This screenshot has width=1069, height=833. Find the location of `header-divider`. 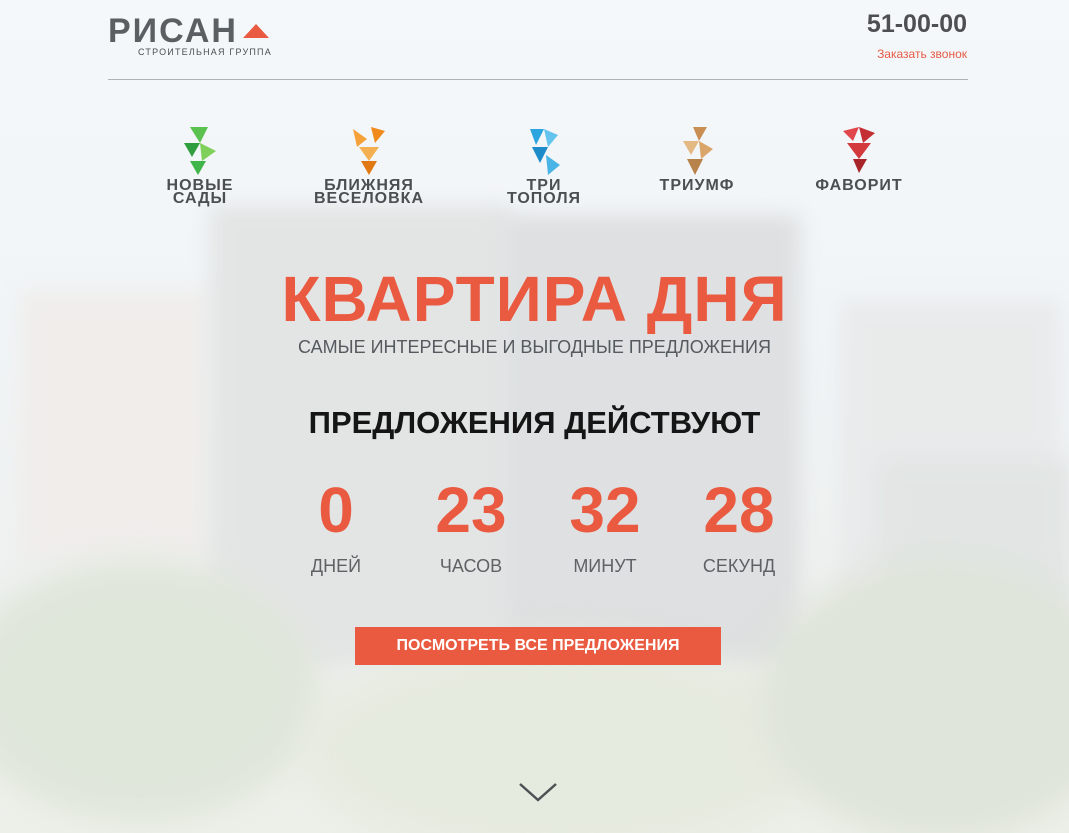

header-divider is located at coordinates (538, 79).